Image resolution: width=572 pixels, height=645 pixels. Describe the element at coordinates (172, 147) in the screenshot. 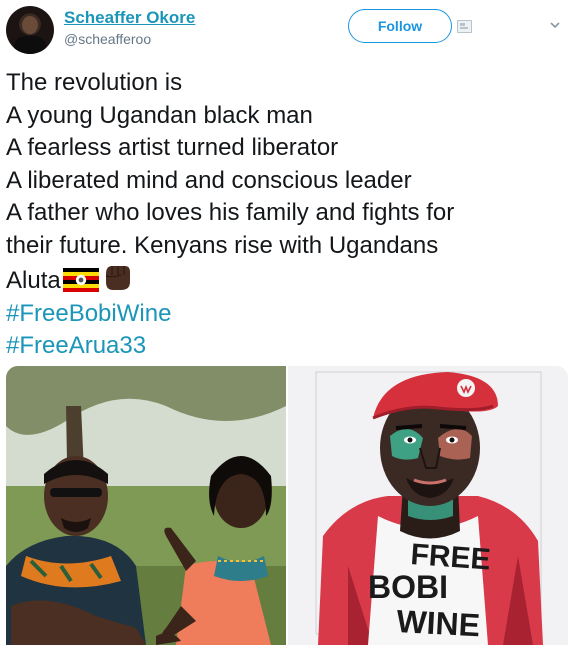

I see `tweet-line: A fearless artist turned liberator` at that location.